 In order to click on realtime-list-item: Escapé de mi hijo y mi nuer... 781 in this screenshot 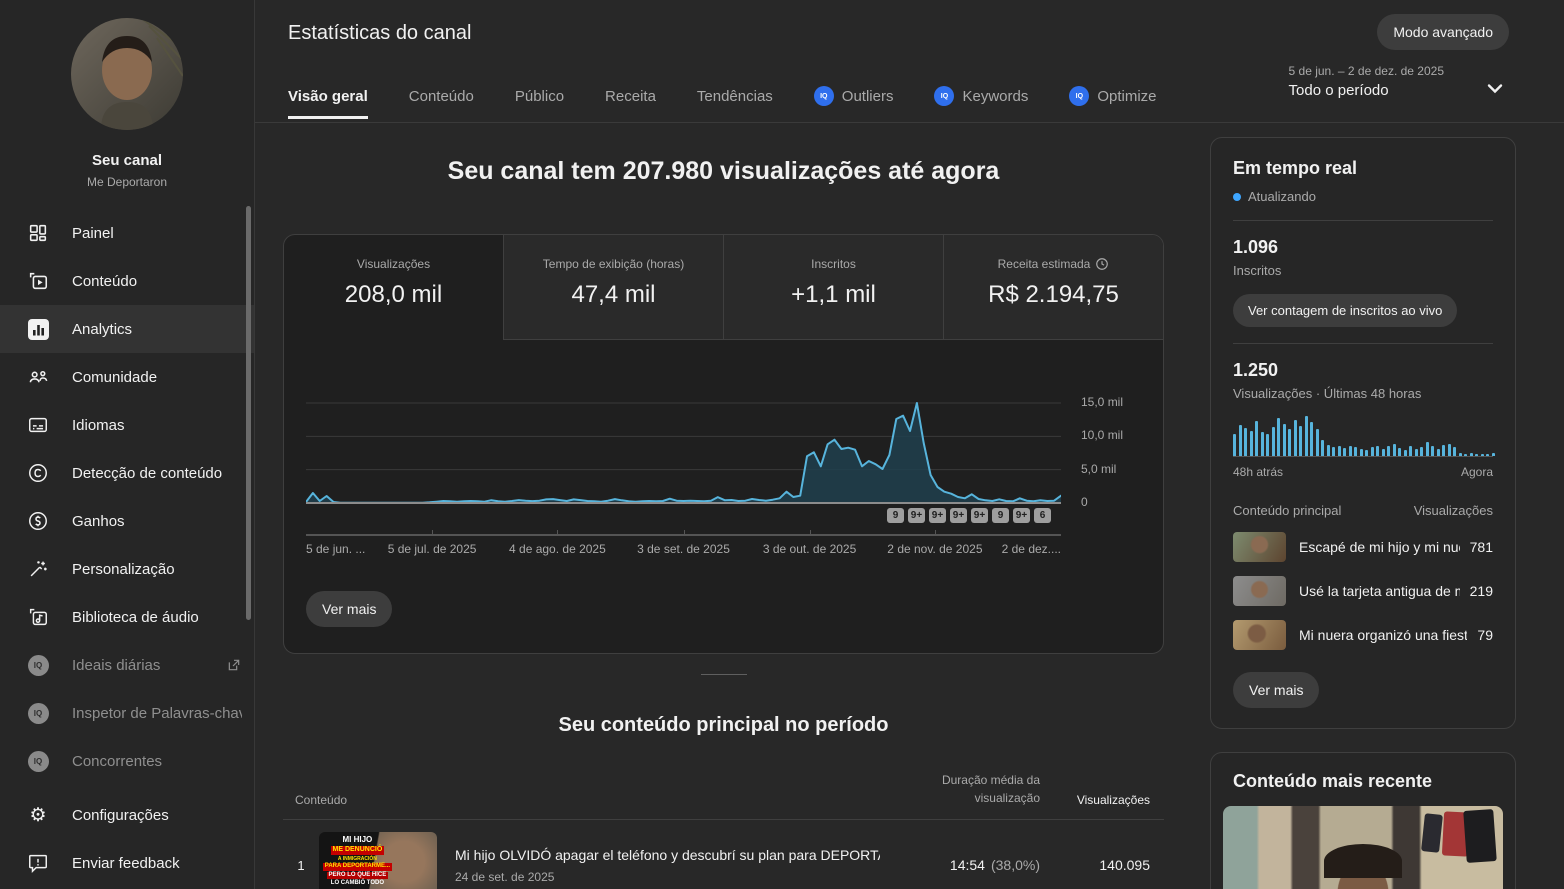, I will do `click(1363, 547)`.